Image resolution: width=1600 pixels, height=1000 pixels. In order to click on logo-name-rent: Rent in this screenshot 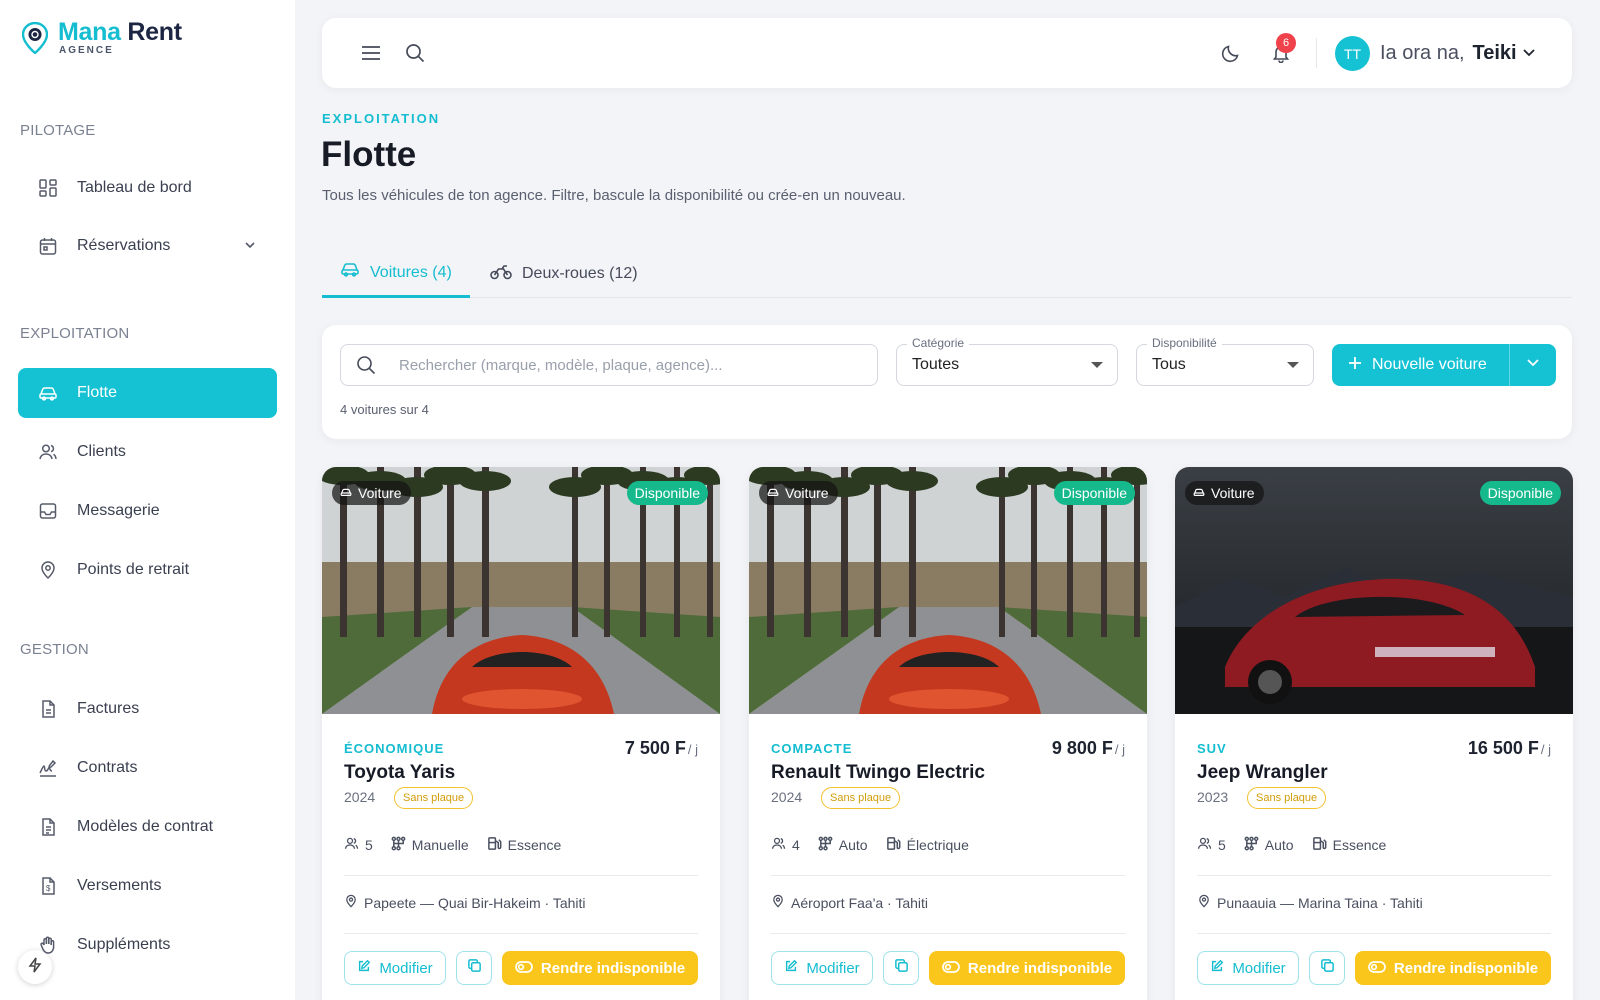, I will do `click(154, 32)`.